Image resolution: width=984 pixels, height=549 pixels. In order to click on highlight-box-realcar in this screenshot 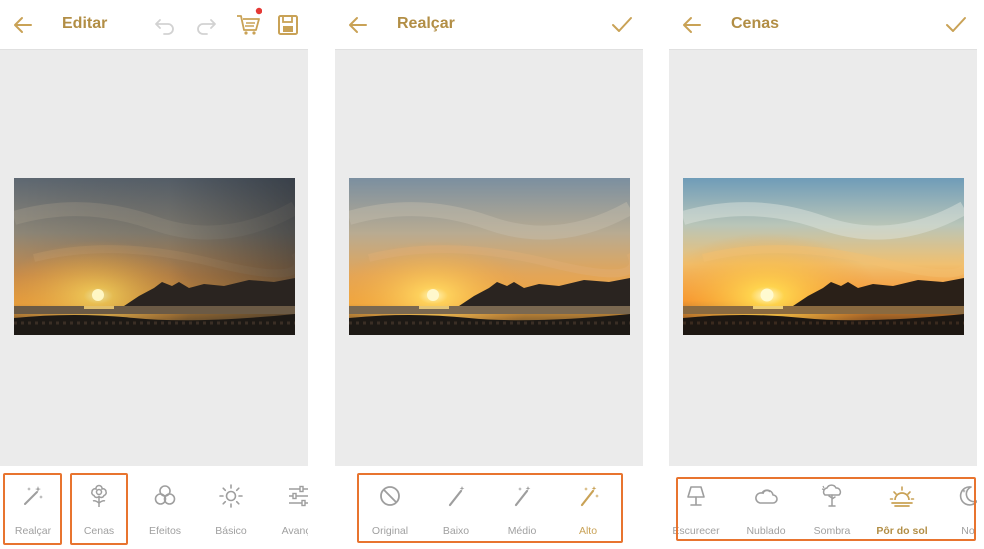, I will do `click(32, 509)`.